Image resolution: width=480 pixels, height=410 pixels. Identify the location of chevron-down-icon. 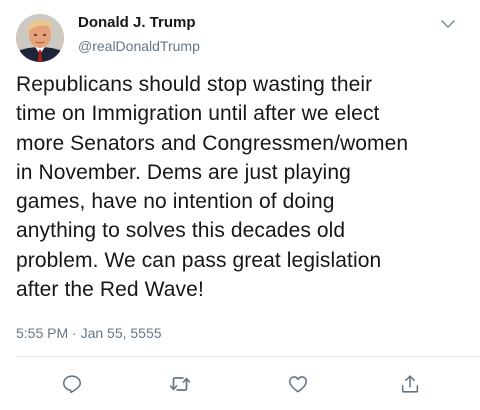
(448, 24).